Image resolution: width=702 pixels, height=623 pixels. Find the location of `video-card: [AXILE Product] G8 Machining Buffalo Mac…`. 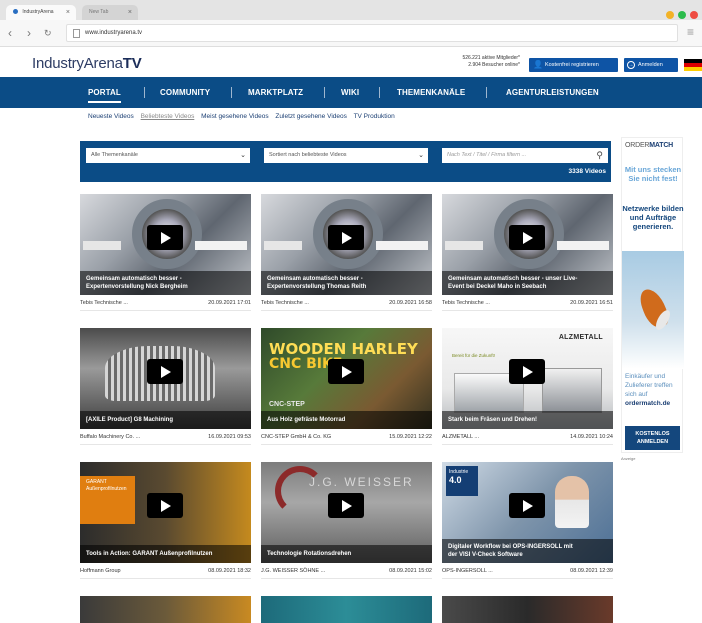

video-card: [AXILE Product] G8 Machining Buffalo Mac… is located at coordinates (165, 386).